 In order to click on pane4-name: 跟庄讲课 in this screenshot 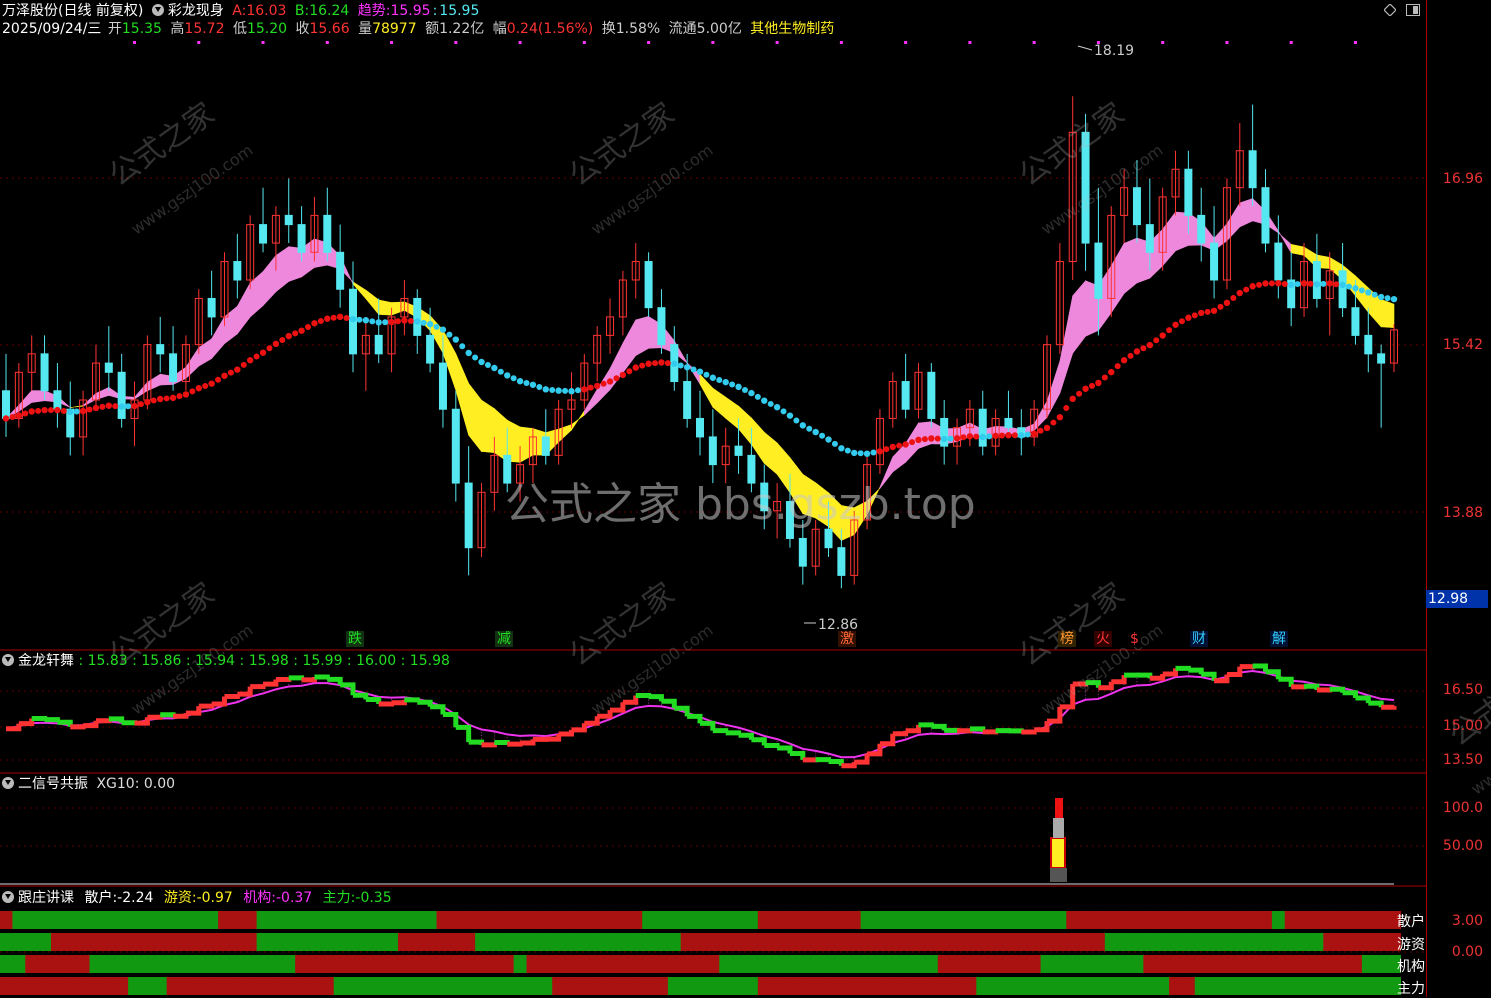, I will do `click(46, 898)`.